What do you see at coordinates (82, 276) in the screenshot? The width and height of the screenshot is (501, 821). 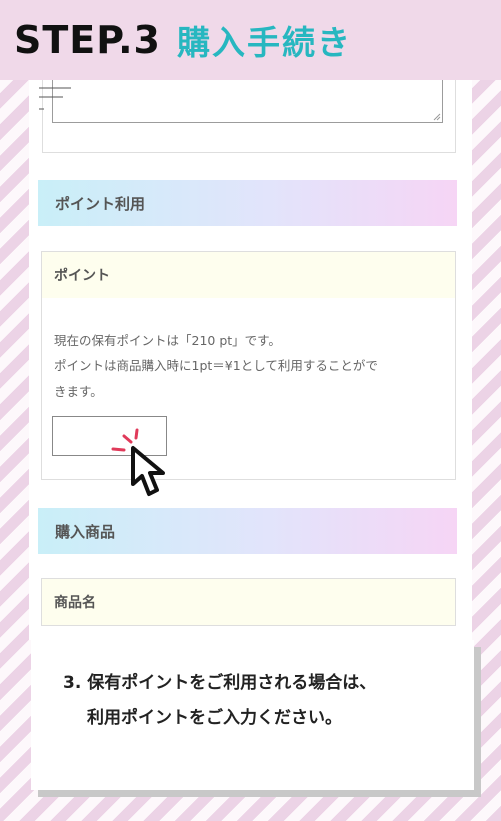 I see `point-label: ポイント` at bounding box center [82, 276].